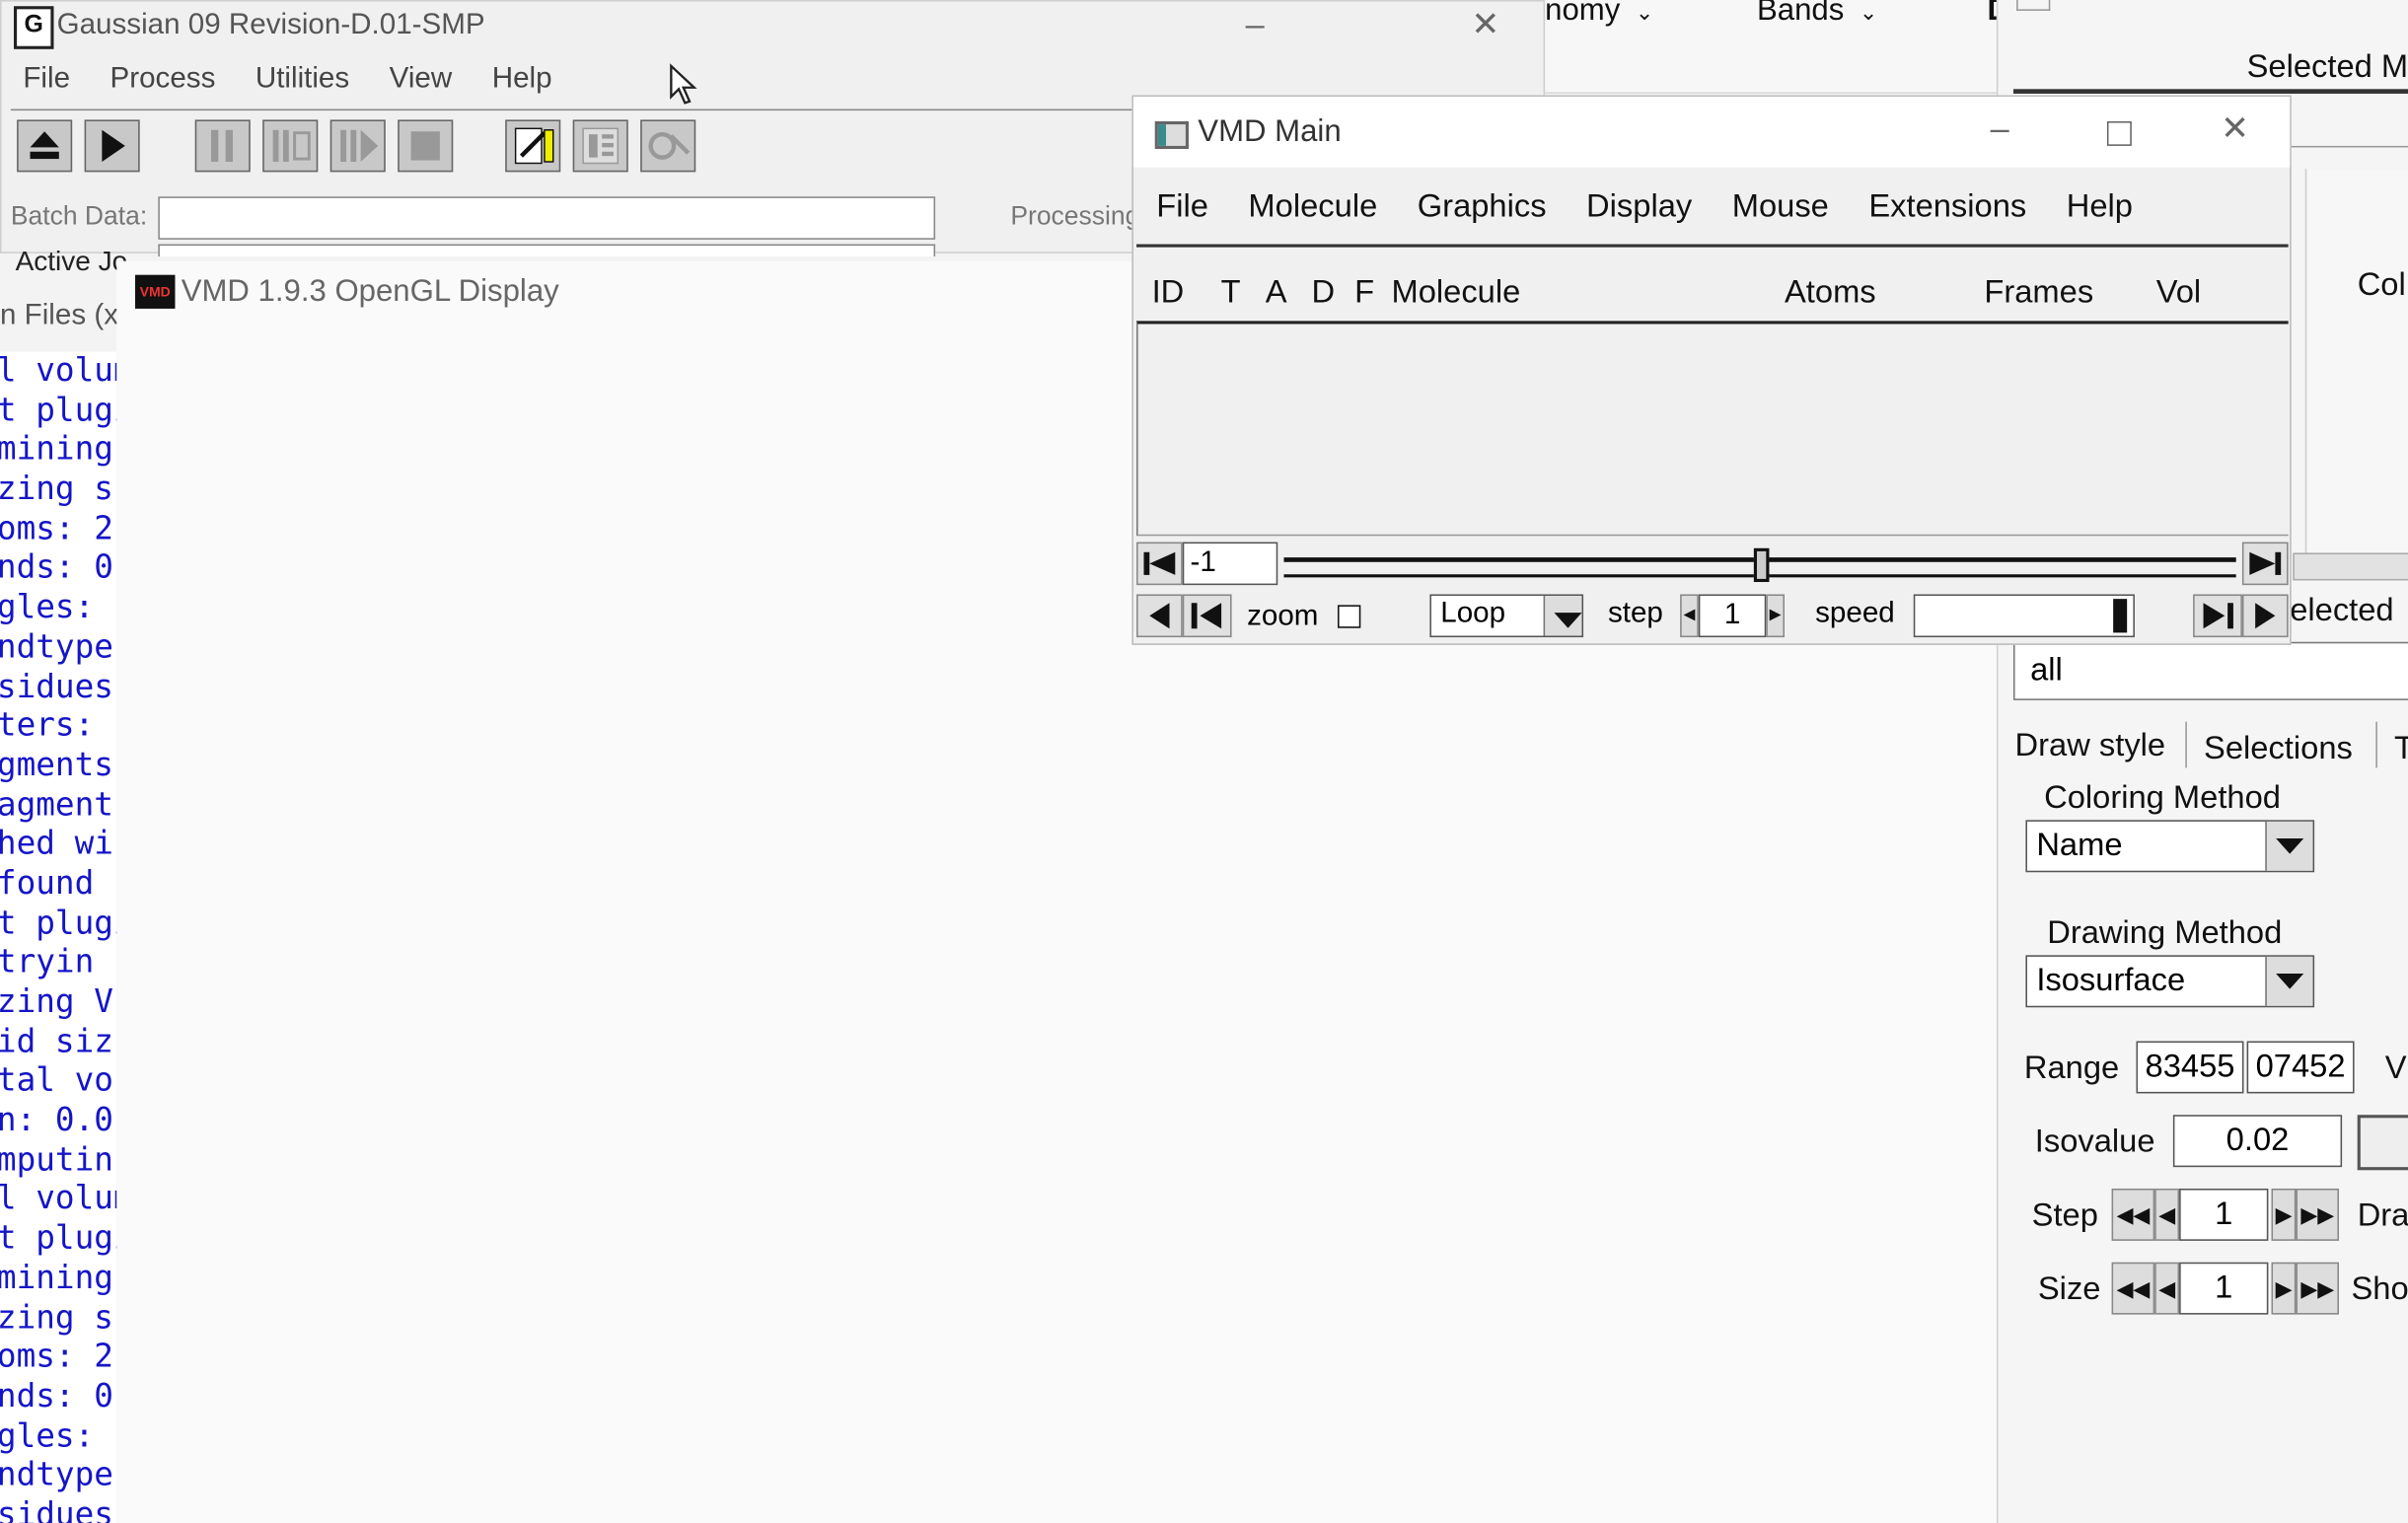  I want to click on tab-trajectory: T, so click(2401, 749).